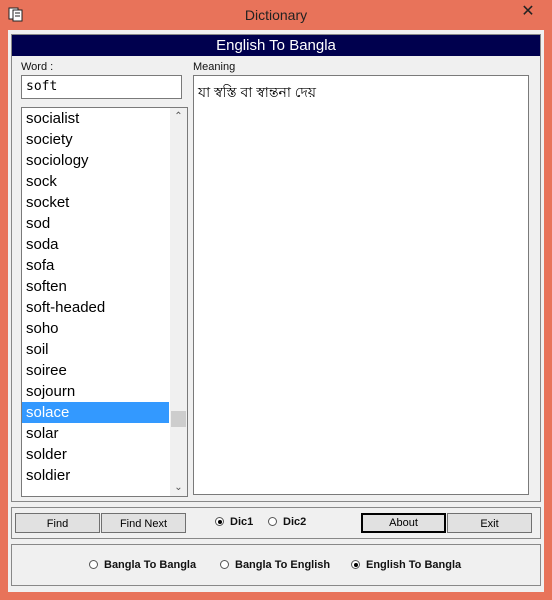 This screenshot has width=552, height=600. I want to click on word-list-item: soften, so click(95, 286).